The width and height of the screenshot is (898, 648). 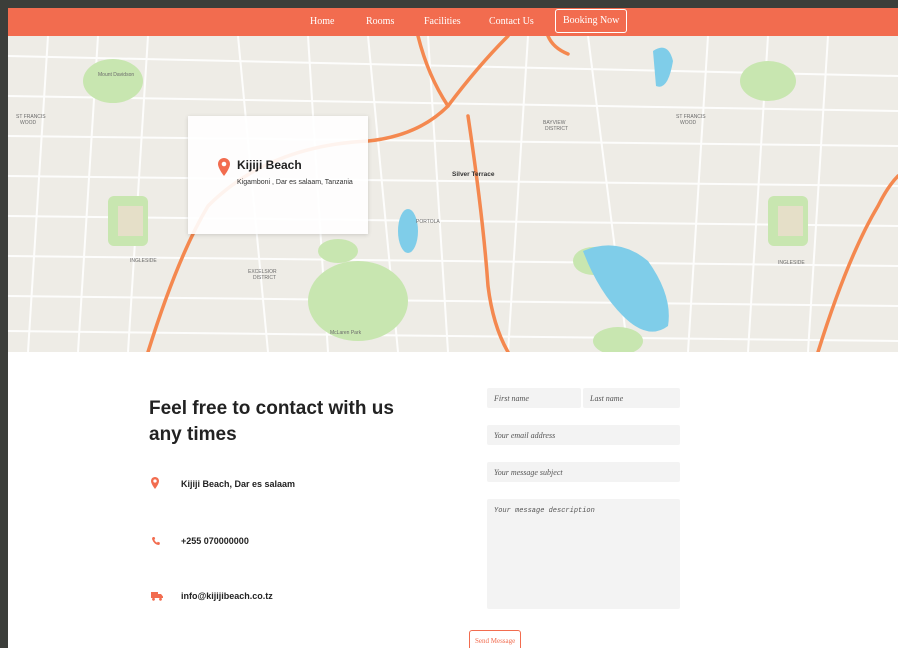 I want to click on location-card-title: Kijiji Beach, so click(x=269, y=165).